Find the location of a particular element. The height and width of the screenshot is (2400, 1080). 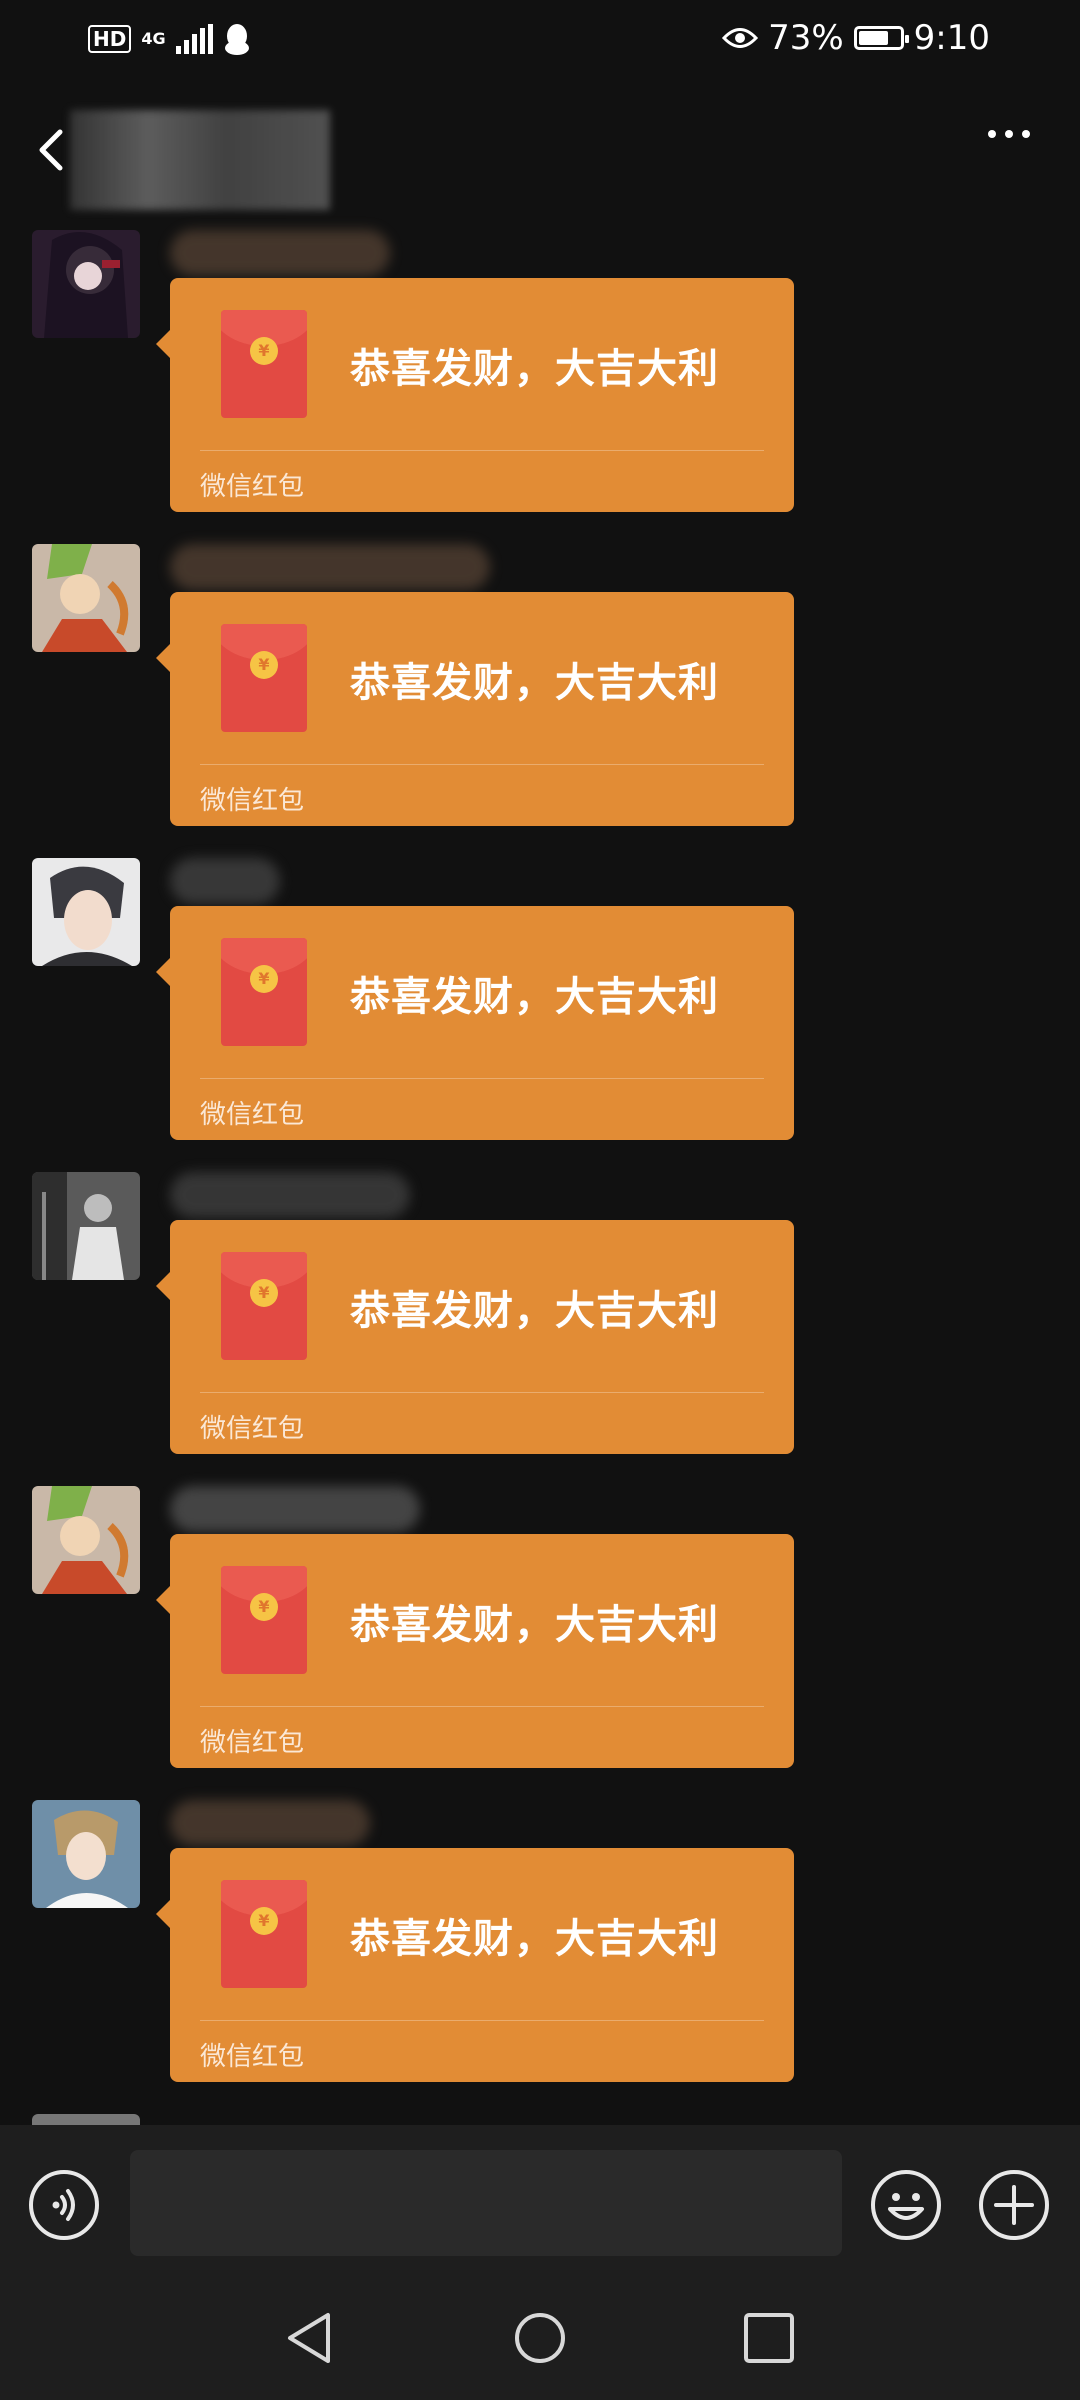

nav-home-icon is located at coordinates (540, 2338).